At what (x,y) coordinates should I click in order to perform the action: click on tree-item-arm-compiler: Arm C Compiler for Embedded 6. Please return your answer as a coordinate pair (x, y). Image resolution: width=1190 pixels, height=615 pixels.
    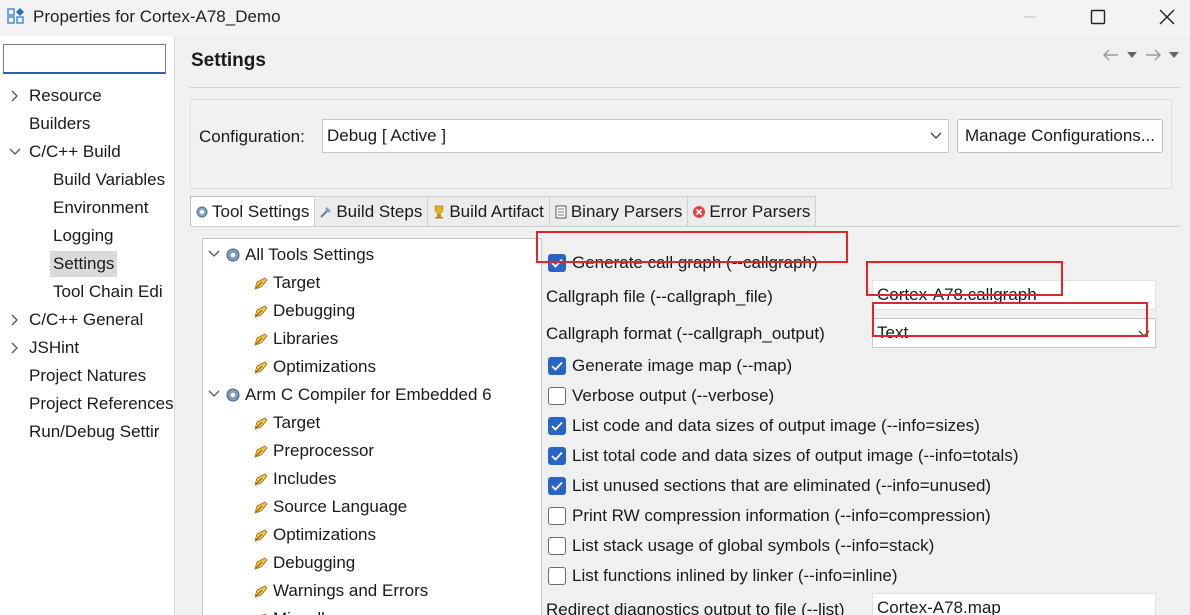
    Looking at the image, I should click on (349, 395).